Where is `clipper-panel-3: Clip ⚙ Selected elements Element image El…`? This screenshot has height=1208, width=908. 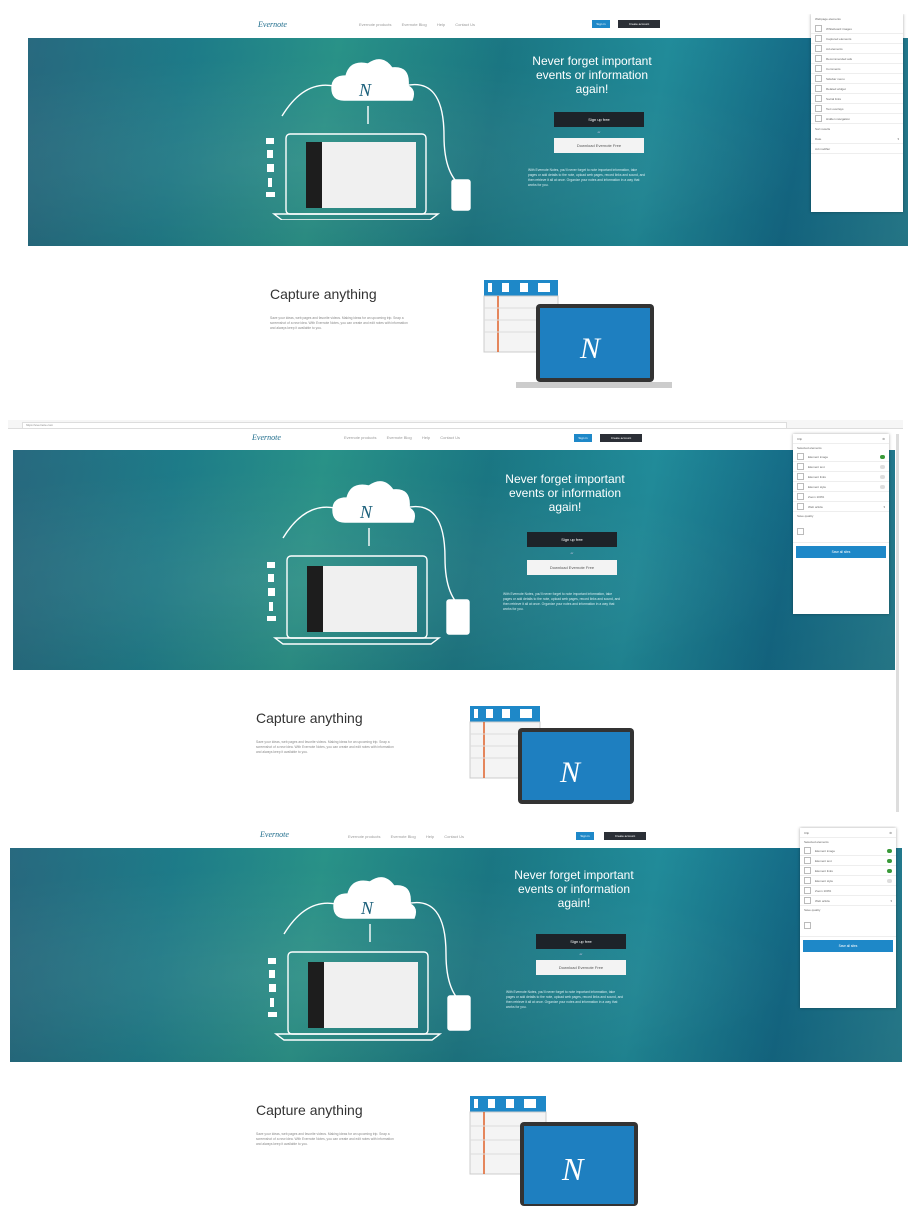
clipper-panel-3: Clip ⚙ Selected elements Element image El… is located at coordinates (848, 918).